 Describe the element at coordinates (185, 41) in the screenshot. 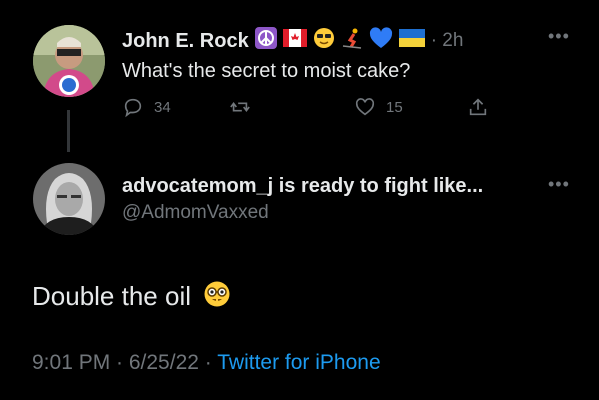

I see `tweet-display-name: John E. Rock` at that location.